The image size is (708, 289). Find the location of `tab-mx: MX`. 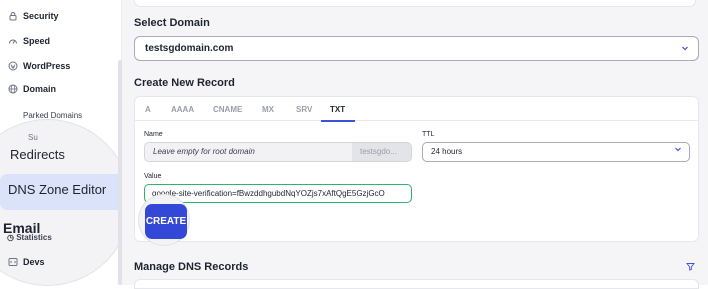

tab-mx: MX is located at coordinates (268, 109).